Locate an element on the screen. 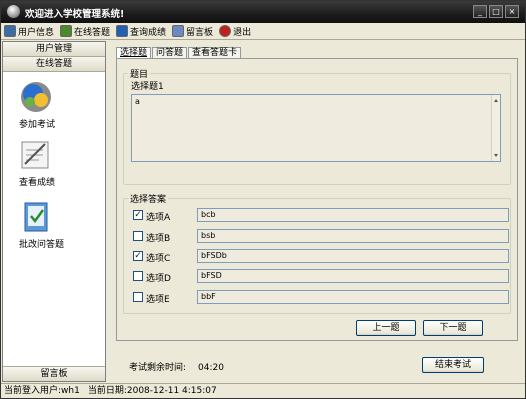 This screenshot has height=399, width=526. option-c-field: bFSDb is located at coordinates (353, 256).